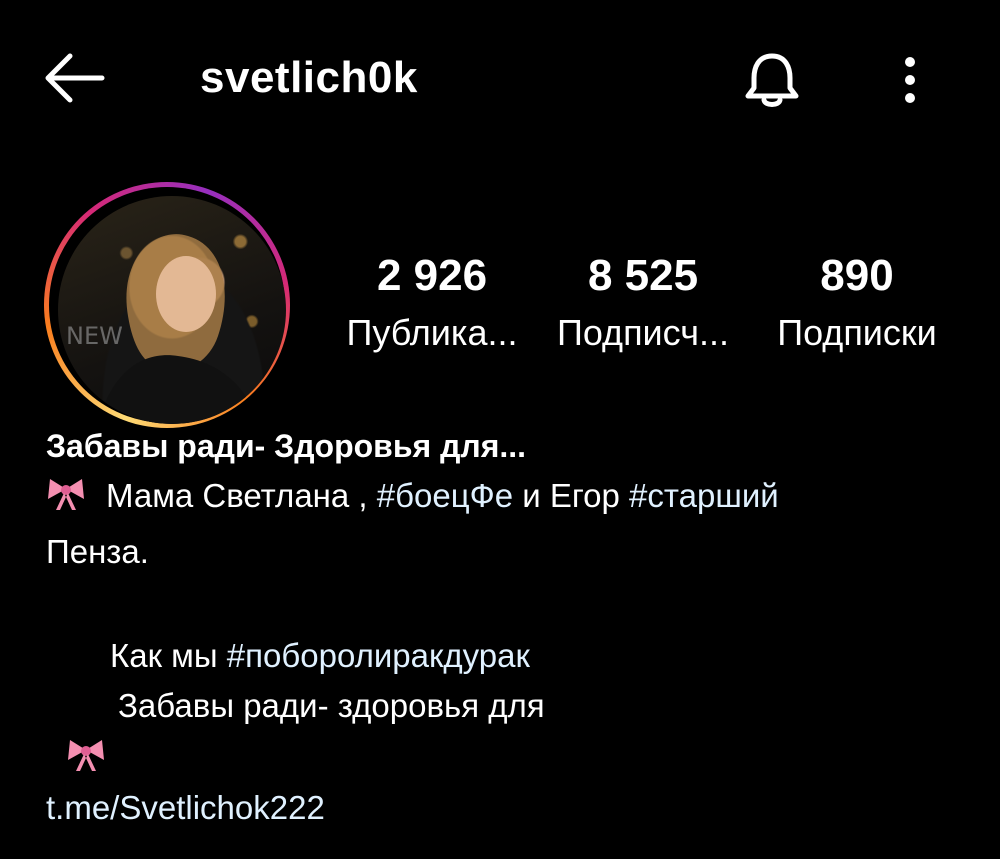 The image size is (1000, 859). Describe the element at coordinates (75, 78) in the screenshot. I see `arrow-left-icon` at that location.